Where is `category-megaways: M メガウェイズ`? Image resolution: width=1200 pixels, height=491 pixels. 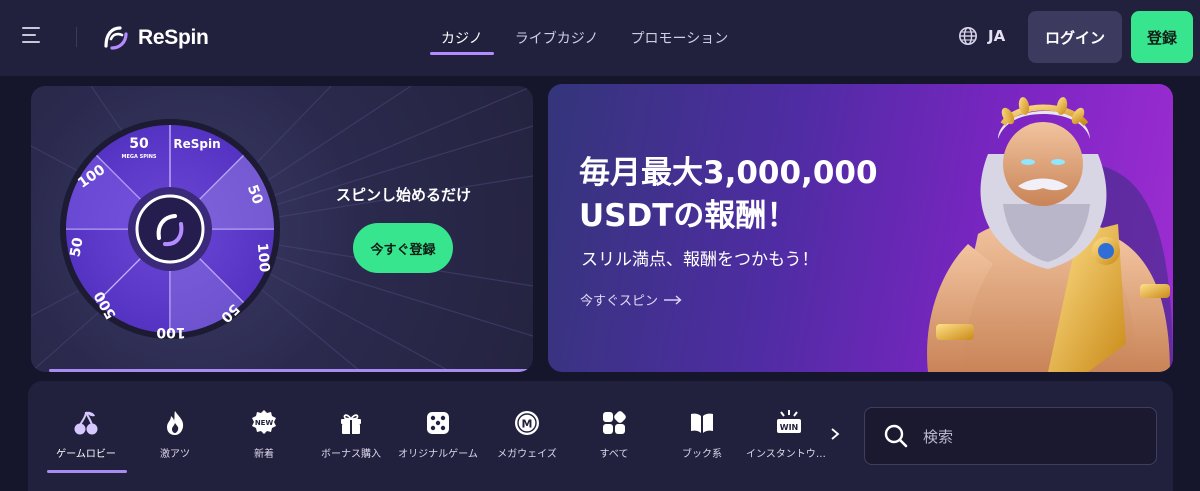
category-megaways: M メガウェイズ is located at coordinates (527, 434).